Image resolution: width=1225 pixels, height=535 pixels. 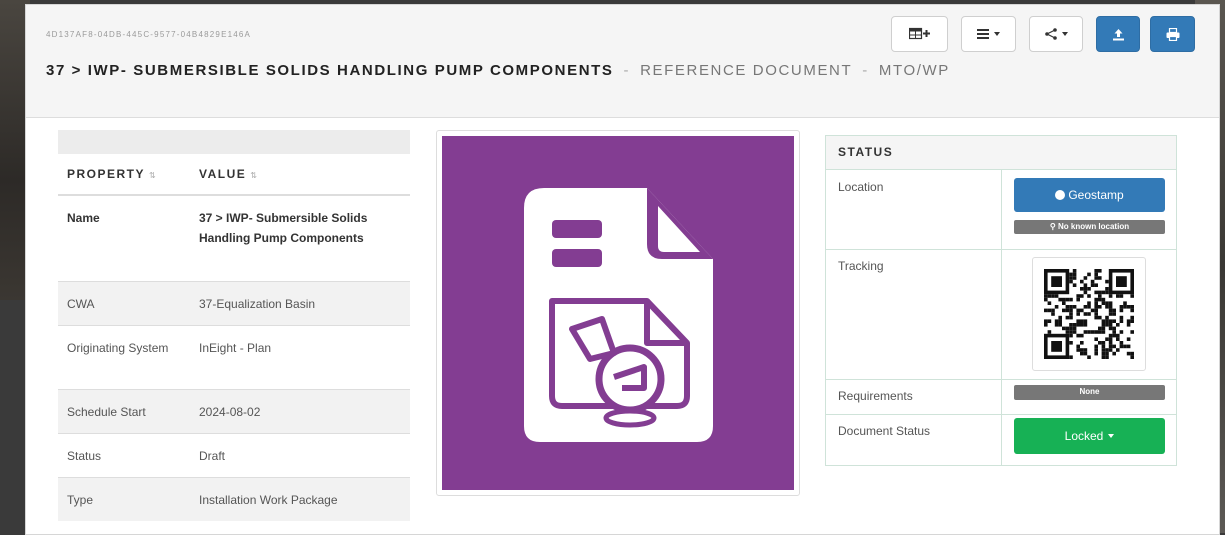 I want to click on property-key: CWA, so click(x=81, y=304).